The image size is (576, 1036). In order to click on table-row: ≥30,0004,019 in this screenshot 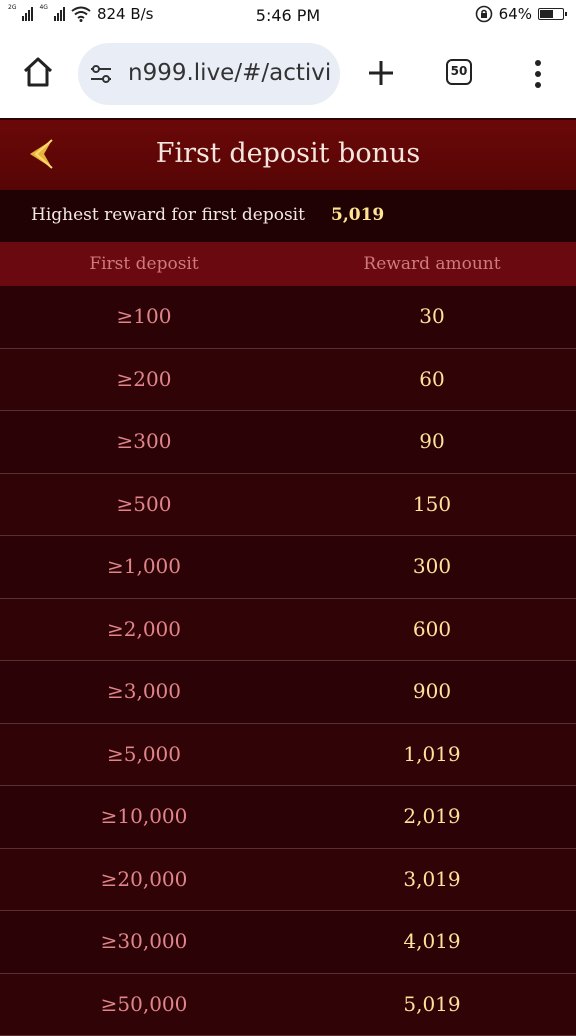, I will do `click(288, 942)`.